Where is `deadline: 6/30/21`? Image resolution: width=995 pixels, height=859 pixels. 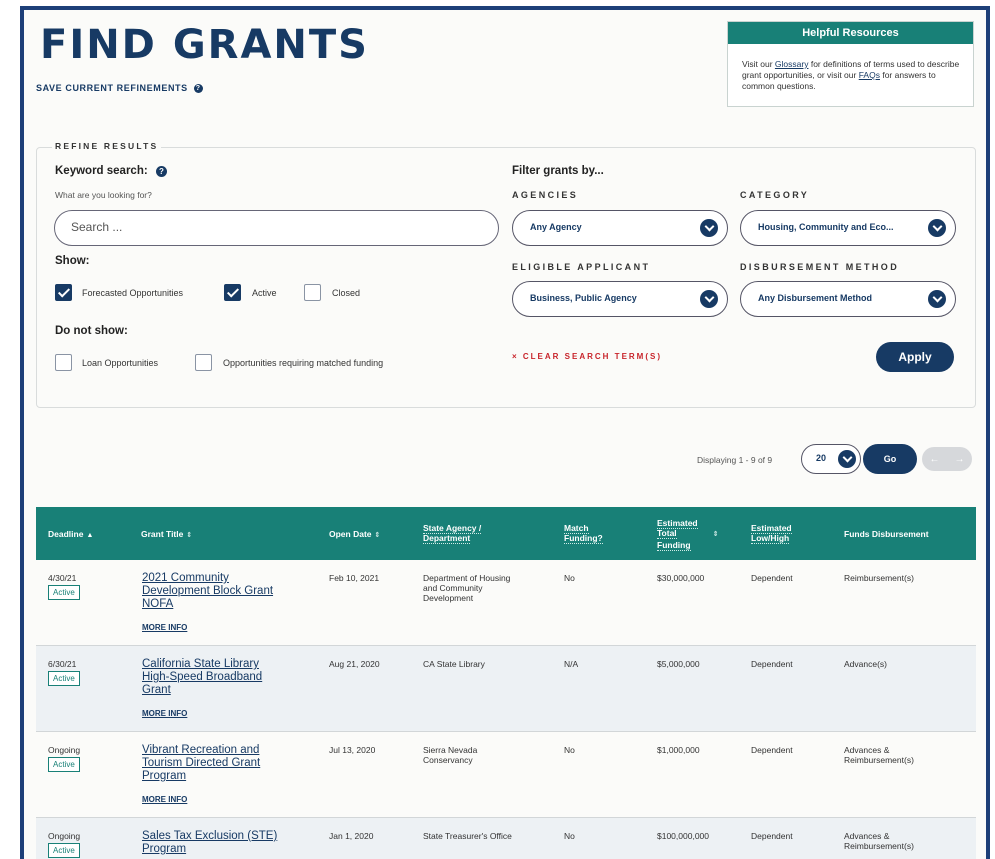 deadline: 6/30/21 is located at coordinates (62, 664).